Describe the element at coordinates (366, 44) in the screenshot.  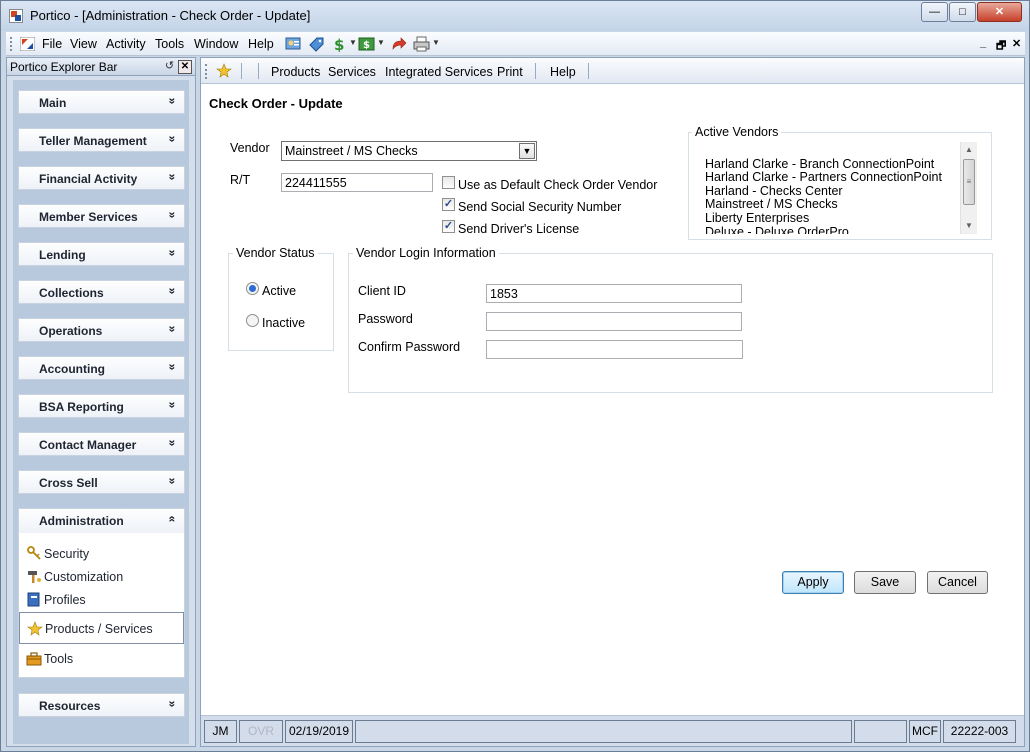
I see `cash-icon: $` at that location.